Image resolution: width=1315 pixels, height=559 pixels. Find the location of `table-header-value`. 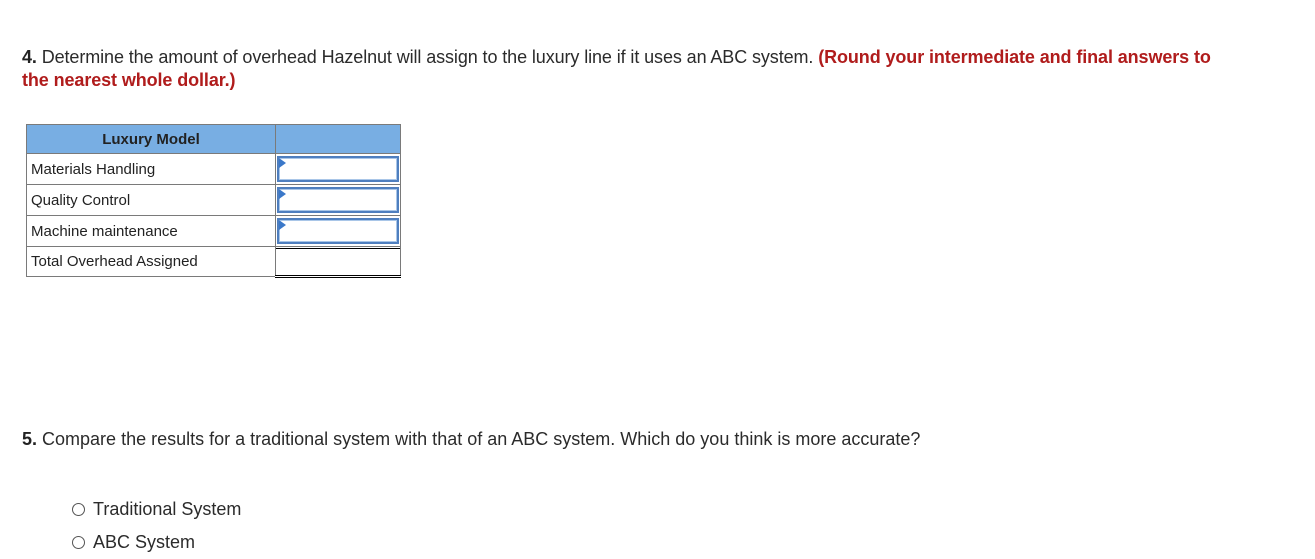

table-header-value is located at coordinates (338, 139).